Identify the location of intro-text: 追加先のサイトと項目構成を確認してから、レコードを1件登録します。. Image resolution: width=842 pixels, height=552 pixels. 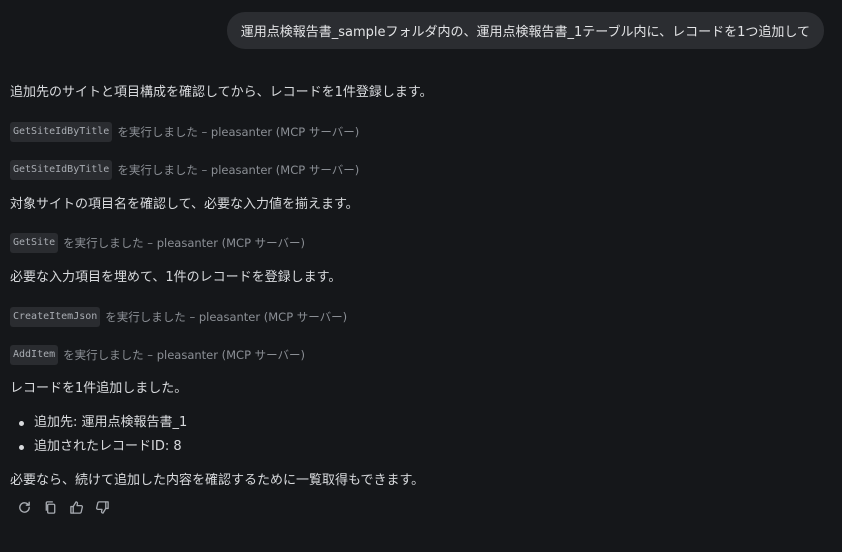
(221, 92).